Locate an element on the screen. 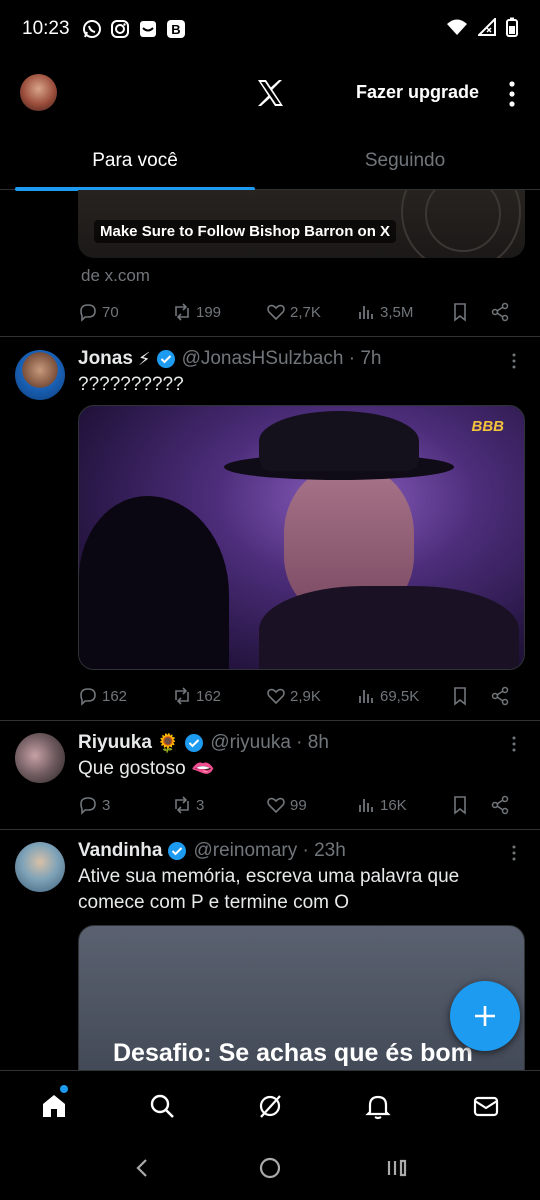  tweet-header: Vandinha @reinomary · 23h is located at coordinates (212, 851).